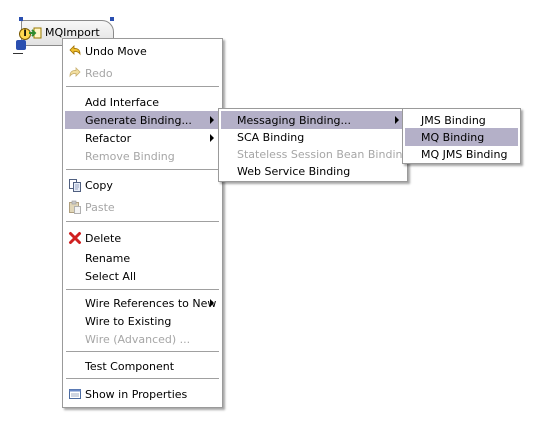  Describe the element at coordinates (313, 137) in the screenshot. I see `menu-item-sca-binding: SCA Binding` at that location.